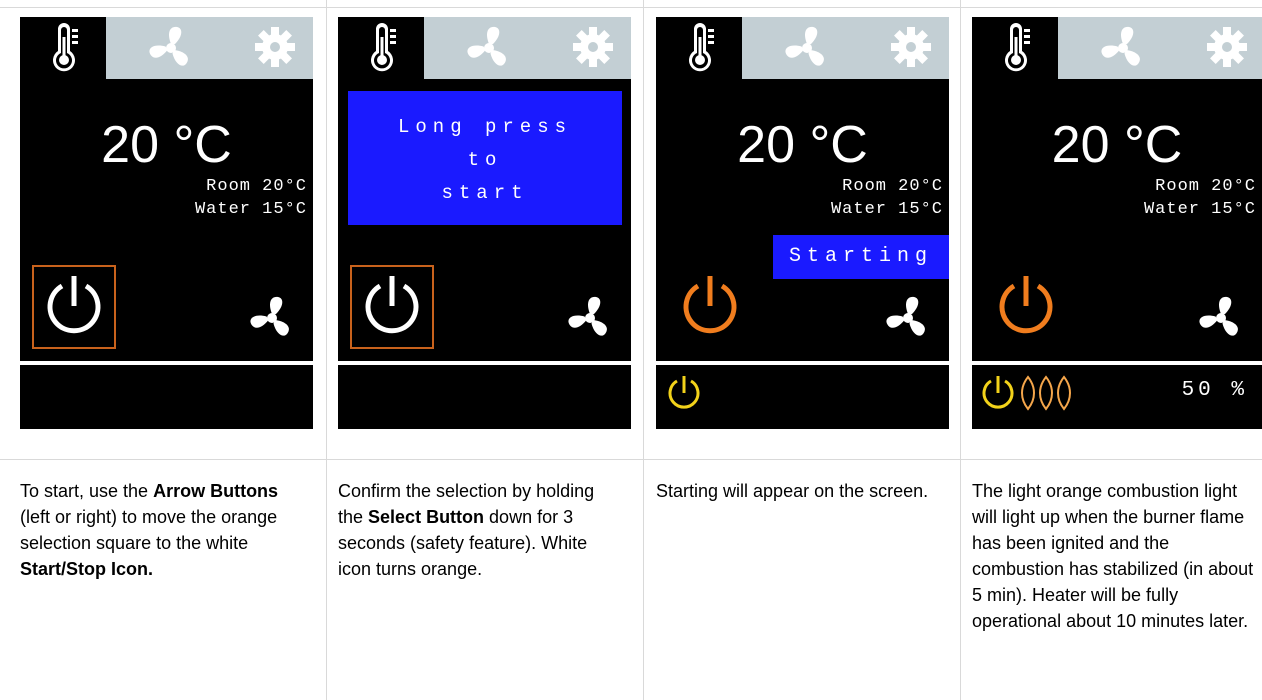 Image resolution: width=1262 pixels, height=700 pixels. I want to click on caption-text: To start, use the, so click(87, 491).